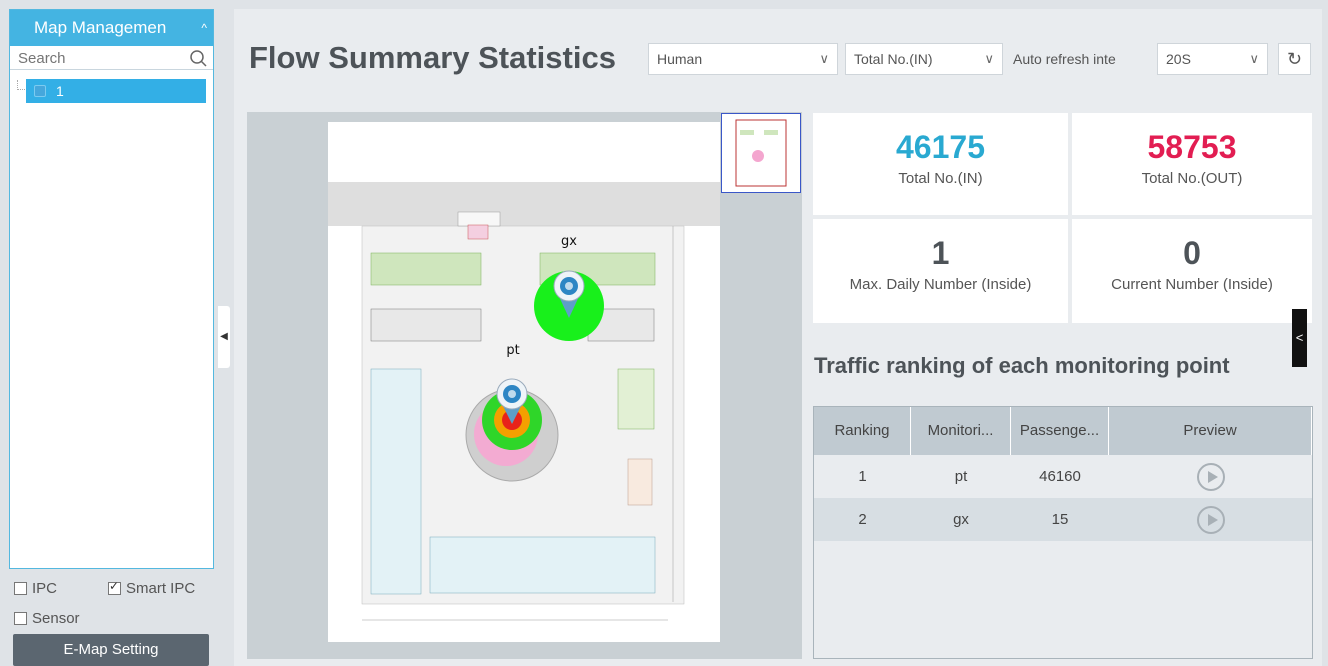 Image resolution: width=1328 pixels, height=666 pixels. I want to click on emap-setting-button: E-Map Setting, so click(111, 650).